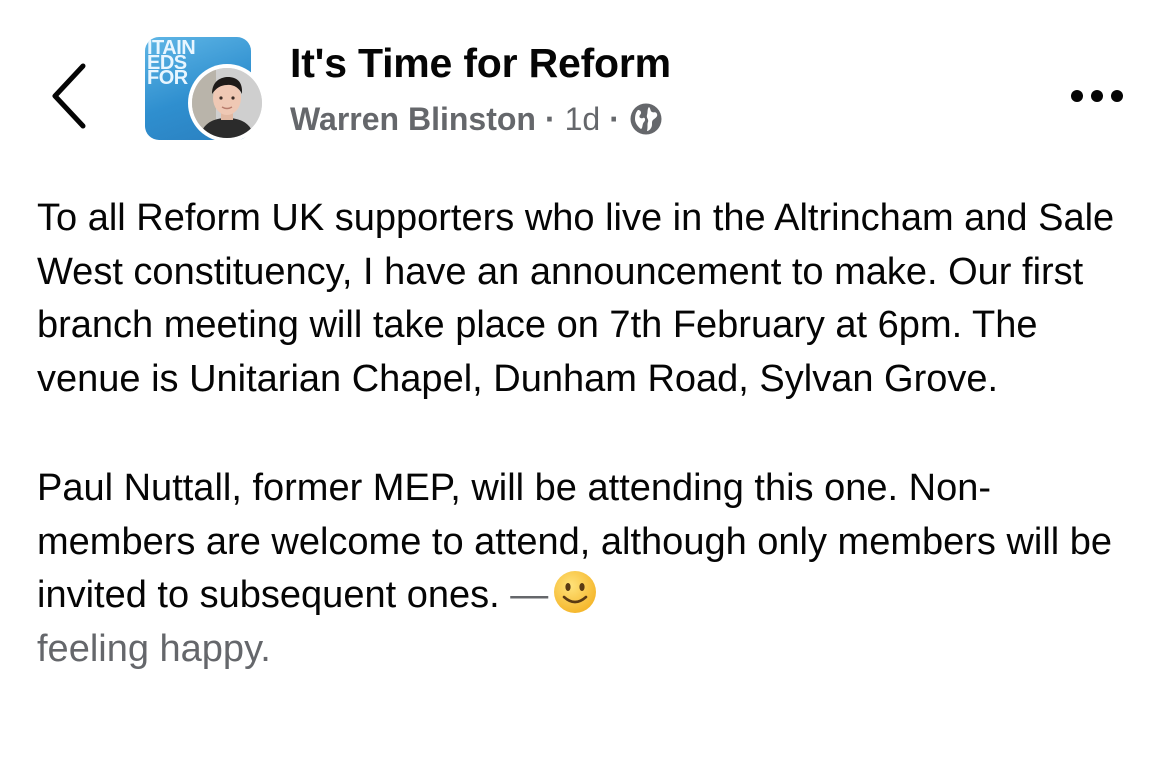 The height and width of the screenshot is (765, 1170). Describe the element at coordinates (154, 649) in the screenshot. I see `feeling-text: feeling happy.` at that location.